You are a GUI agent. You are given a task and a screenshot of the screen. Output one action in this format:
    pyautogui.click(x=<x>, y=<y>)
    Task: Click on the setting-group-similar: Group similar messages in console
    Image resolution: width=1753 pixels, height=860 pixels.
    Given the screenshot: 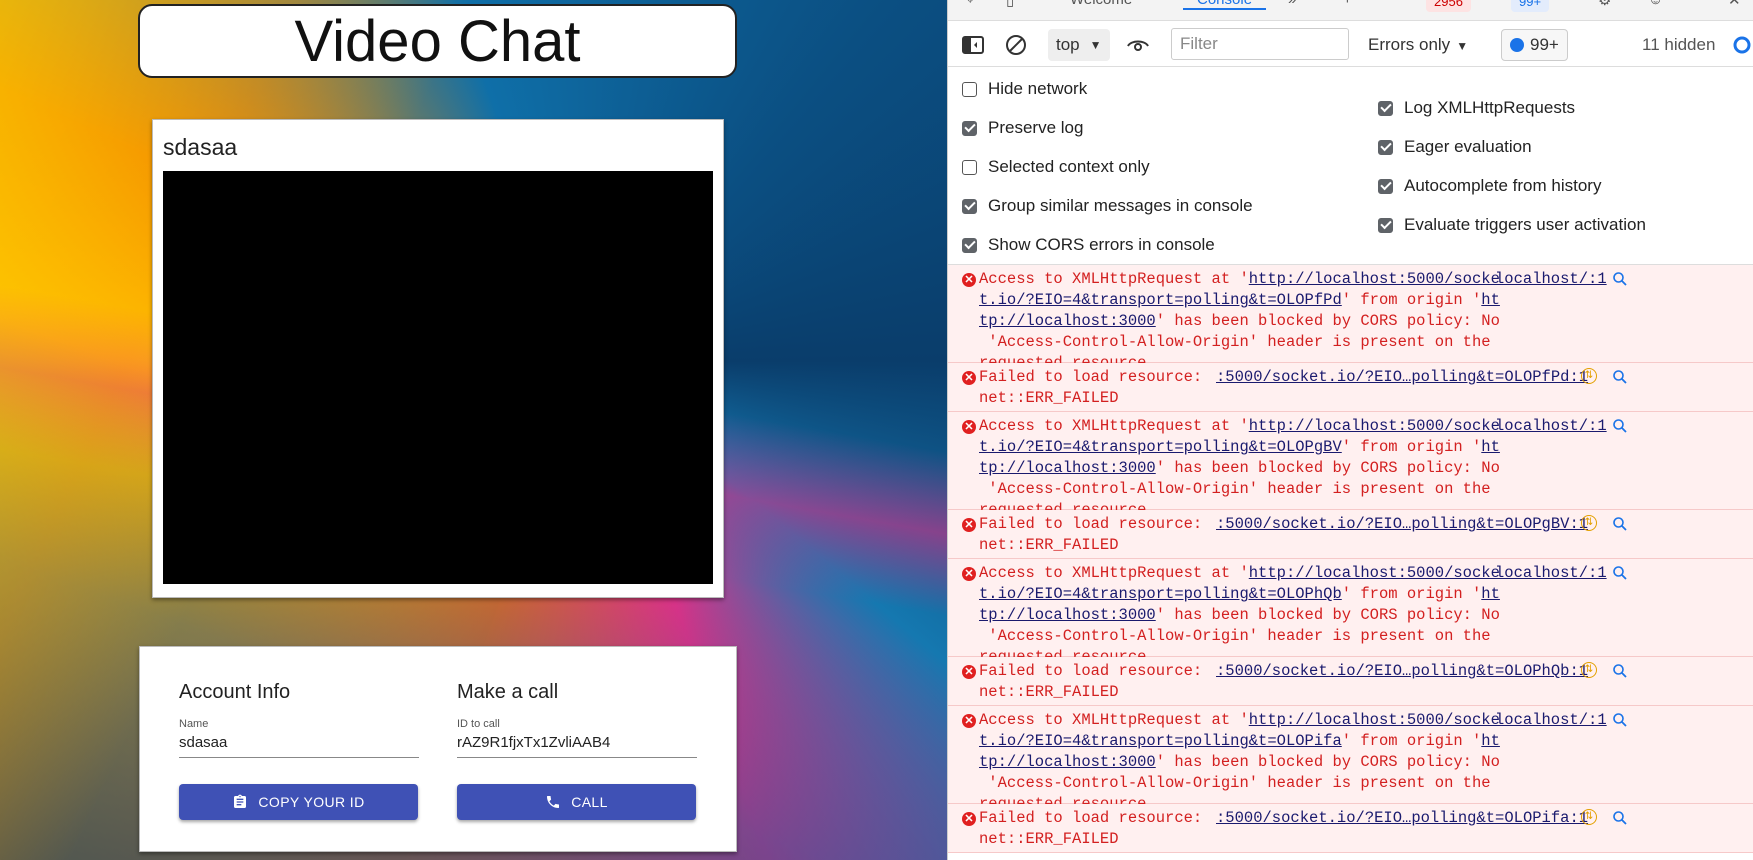 What is the action you would take?
    pyautogui.click(x=1107, y=206)
    